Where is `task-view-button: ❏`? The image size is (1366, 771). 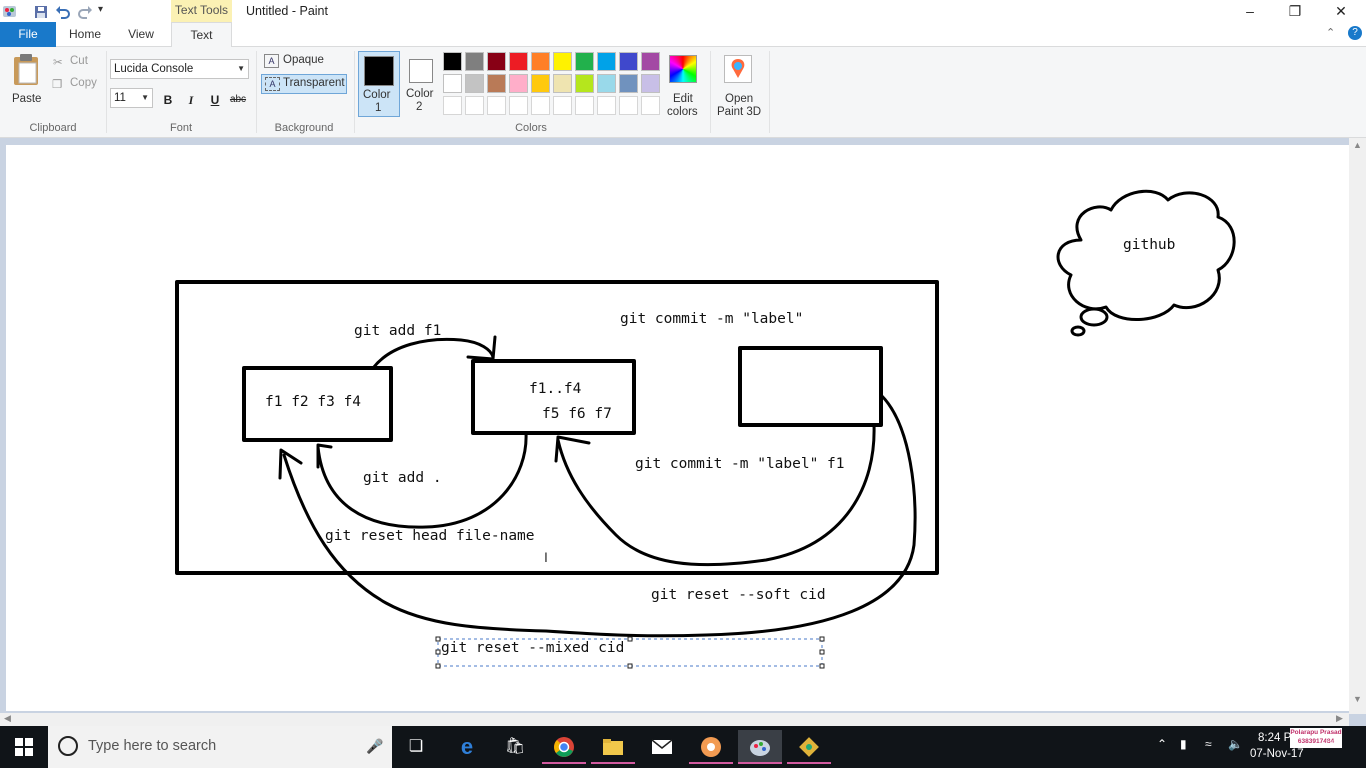 task-view-button: ❏ is located at coordinates (416, 747).